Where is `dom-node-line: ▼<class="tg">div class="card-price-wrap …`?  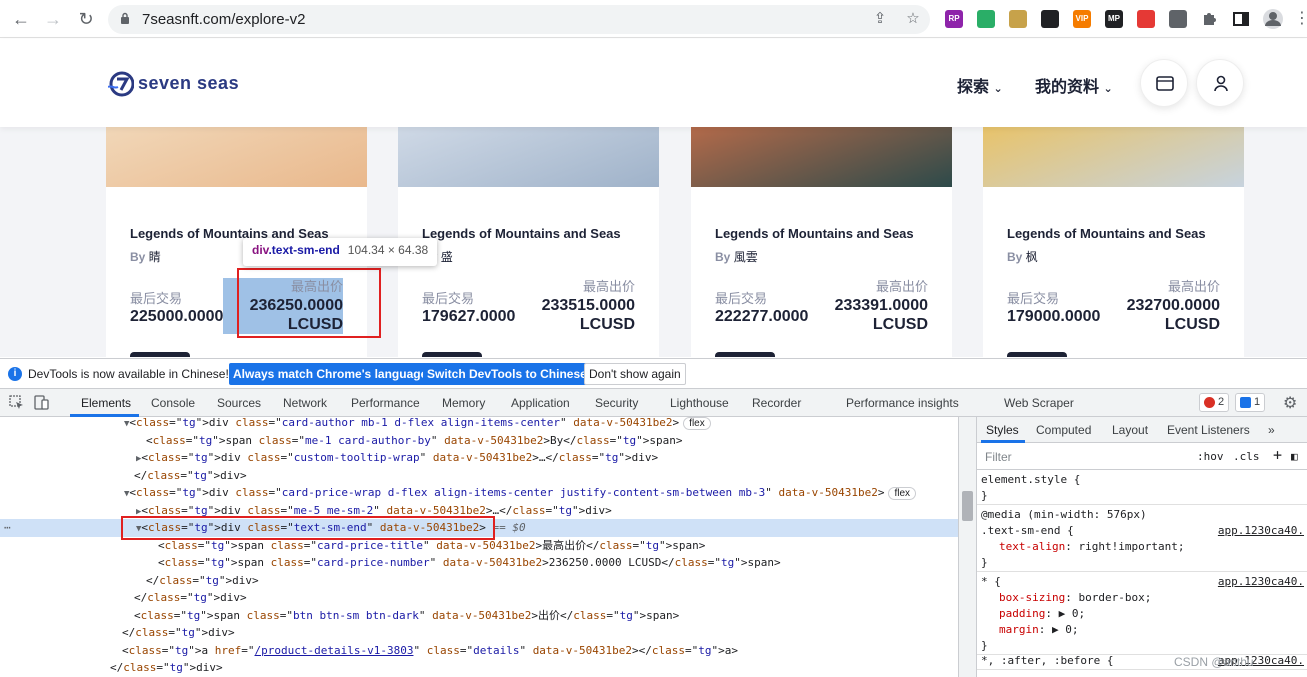
dom-node-line: ▼<class="tg">div class="card-price-wrap … is located at coordinates (479, 493).